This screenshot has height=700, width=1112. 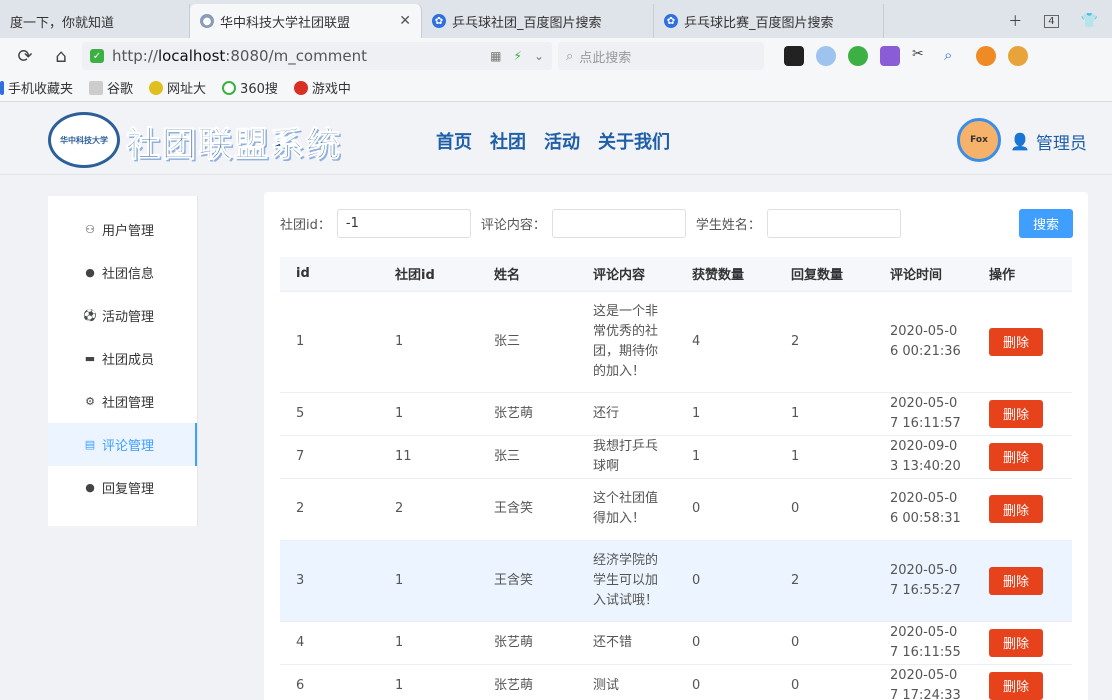 What do you see at coordinates (1015, 21) in the screenshot?
I see `new-tab-icon: ＋` at bounding box center [1015, 21].